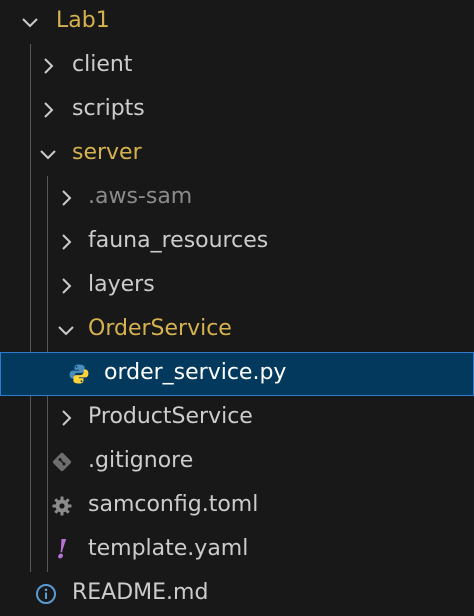 Image resolution: width=474 pixels, height=616 pixels. I want to click on tree-item-fauna-resources: fauna_resources, so click(237, 242).